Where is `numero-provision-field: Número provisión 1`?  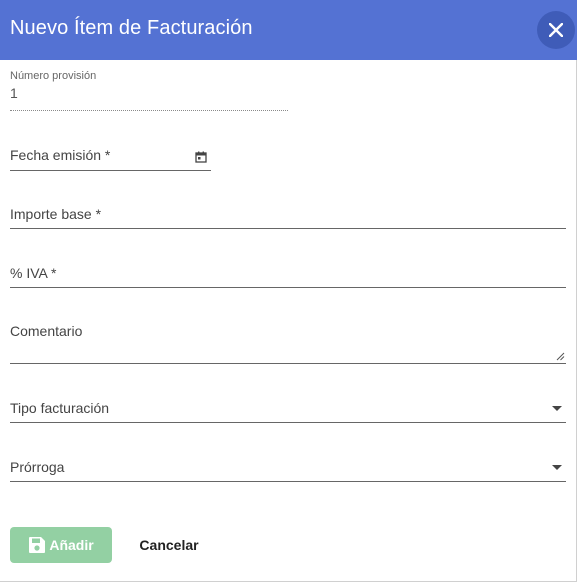 numero-provision-field: Número provisión 1 is located at coordinates (150, 92).